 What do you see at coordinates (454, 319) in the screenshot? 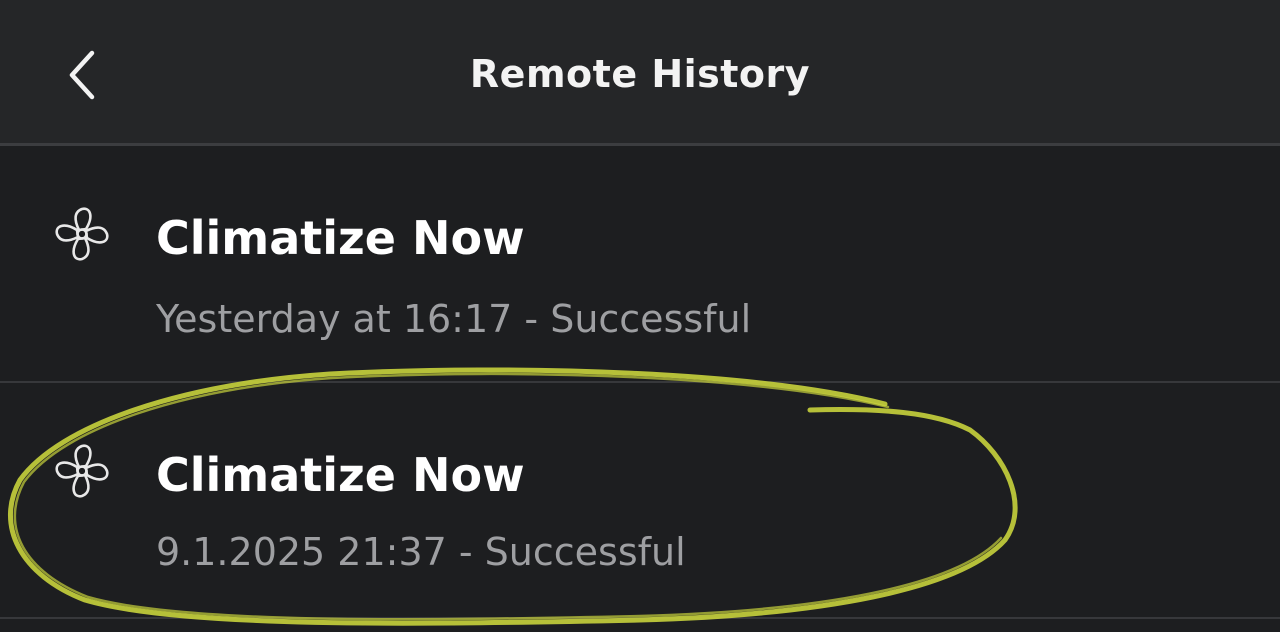
I see `history-item-subtitle: Yesterday at 16:17 - Successful` at bounding box center [454, 319].